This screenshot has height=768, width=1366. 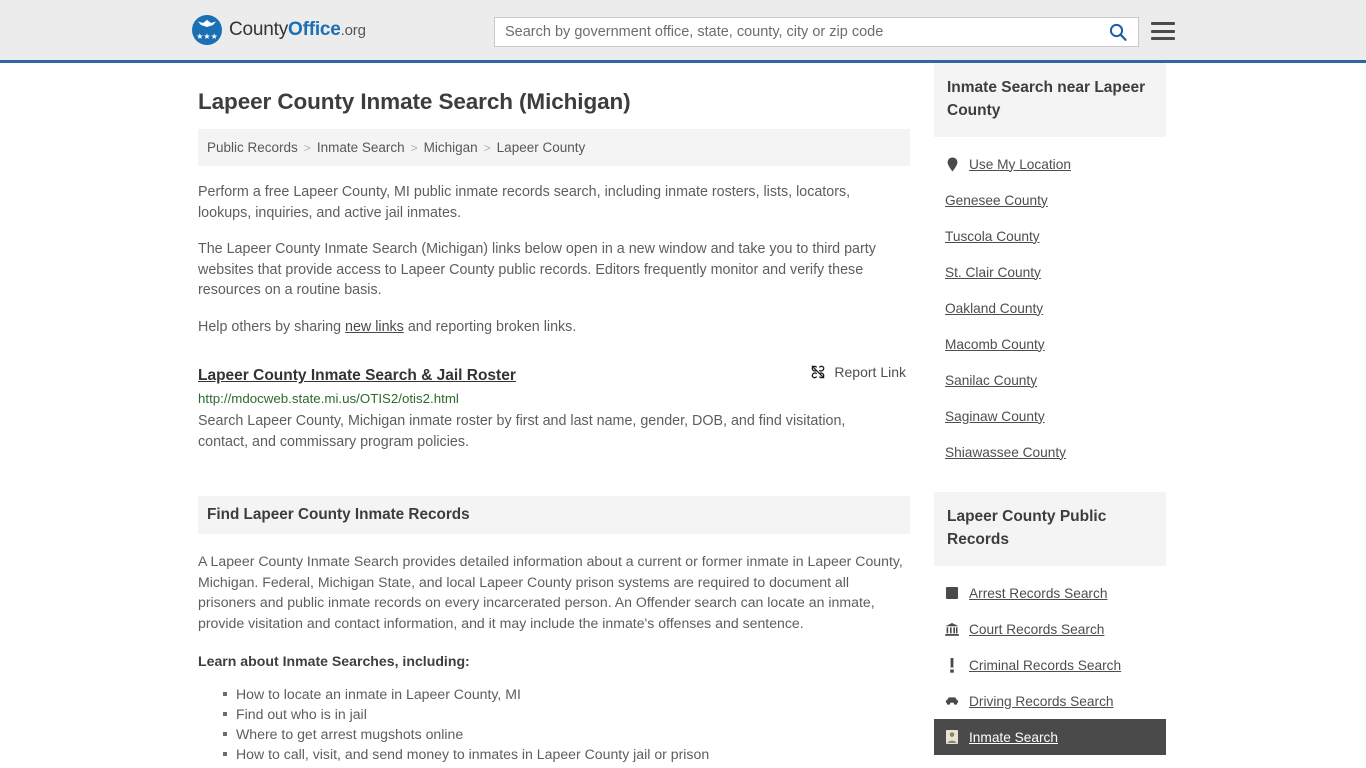 What do you see at coordinates (993, 272) in the screenshot?
I see `sidebar-link-st-clair-county: St. Clair County` at bounding box center [993, 272].